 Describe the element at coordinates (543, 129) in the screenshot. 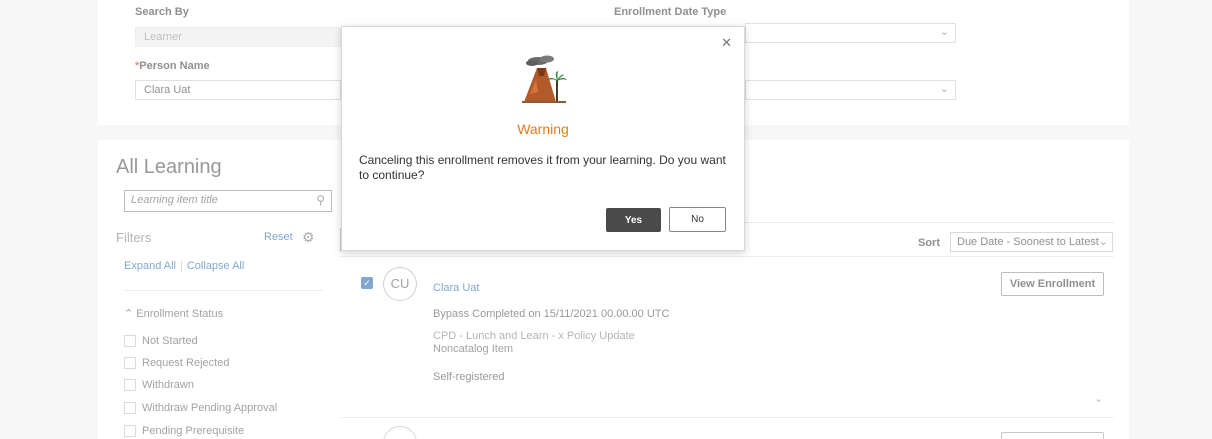

I see `dialog-title: Warning` at that location.